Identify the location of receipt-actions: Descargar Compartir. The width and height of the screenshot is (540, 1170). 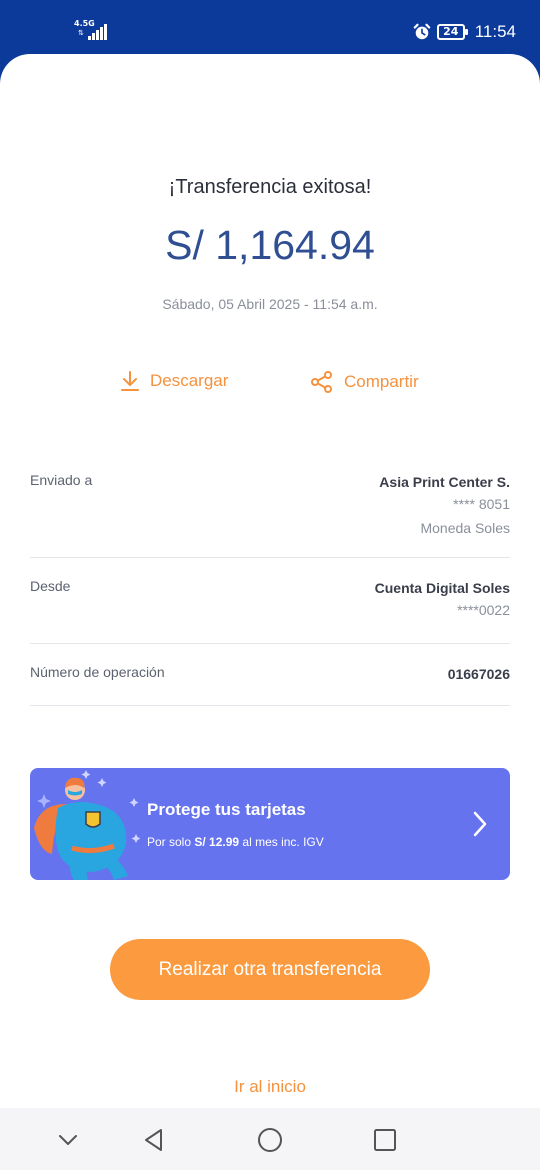
(270, 385).